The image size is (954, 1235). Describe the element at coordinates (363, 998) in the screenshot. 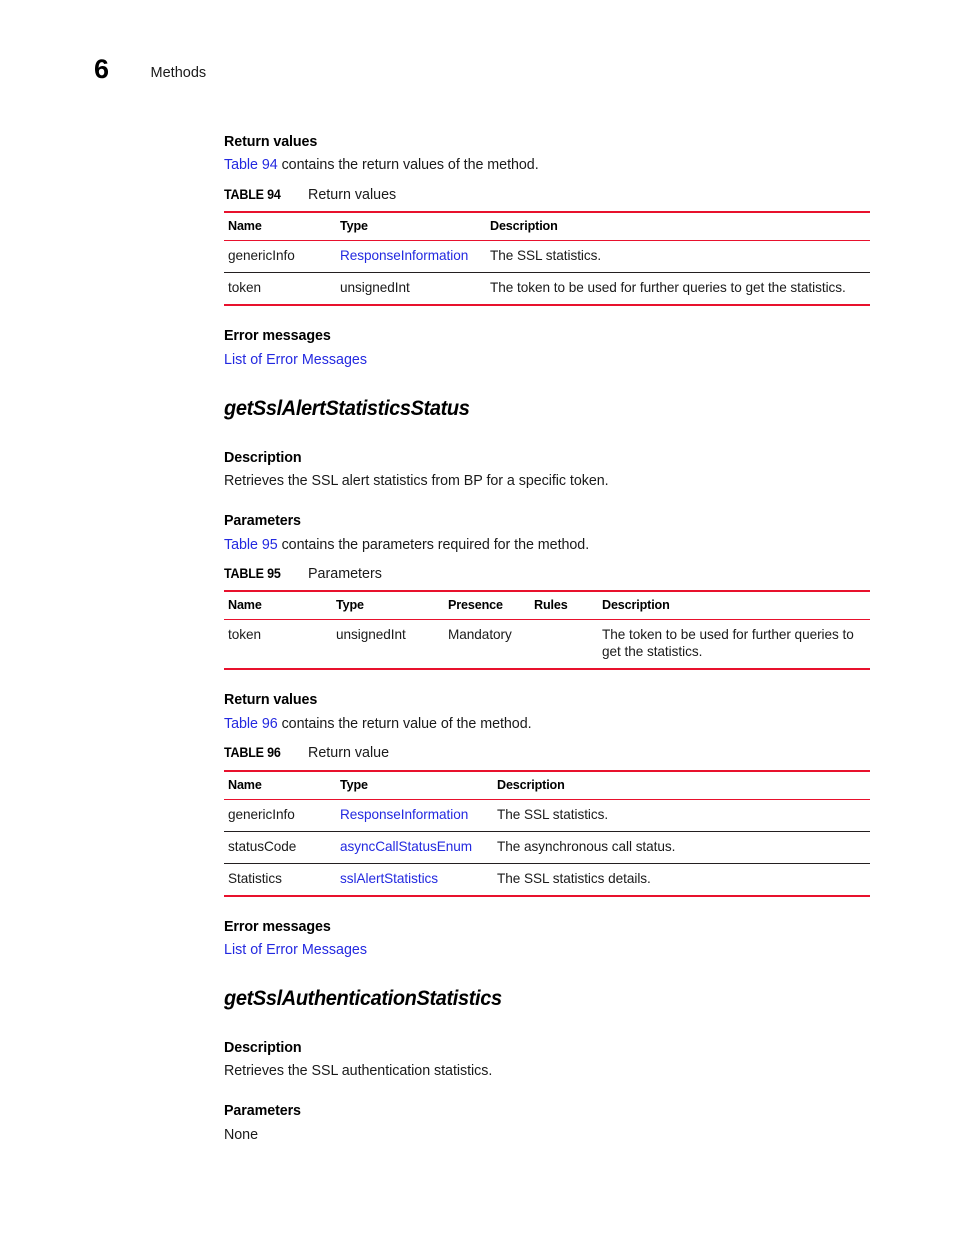

I see `method-title-getsslauthenticationstatistics: getSslAuthenticationStatistics` at that location.